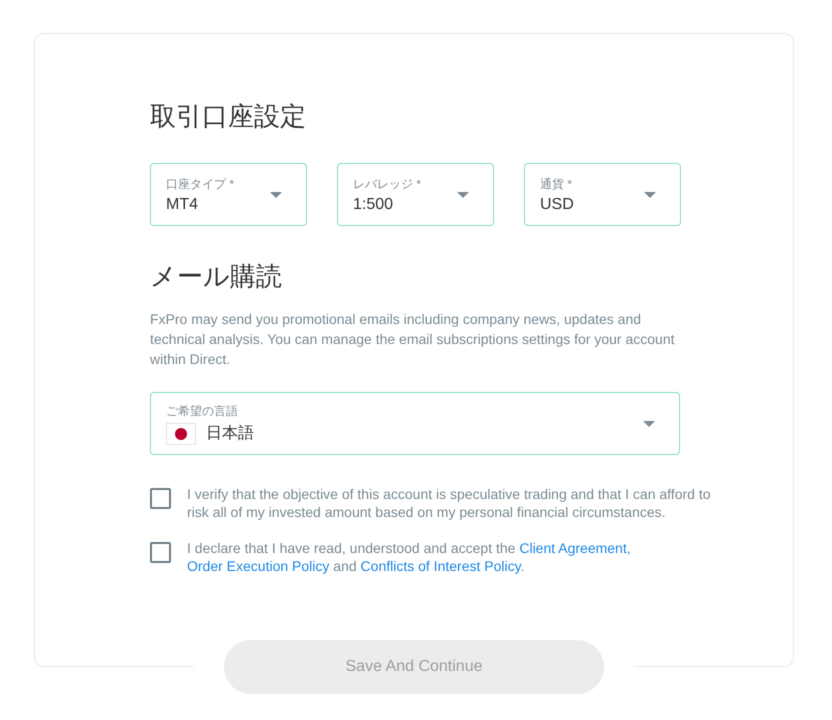  Describe the element at coordinates (181, 433) in the screenshot. I see `flag-icon` at that location.